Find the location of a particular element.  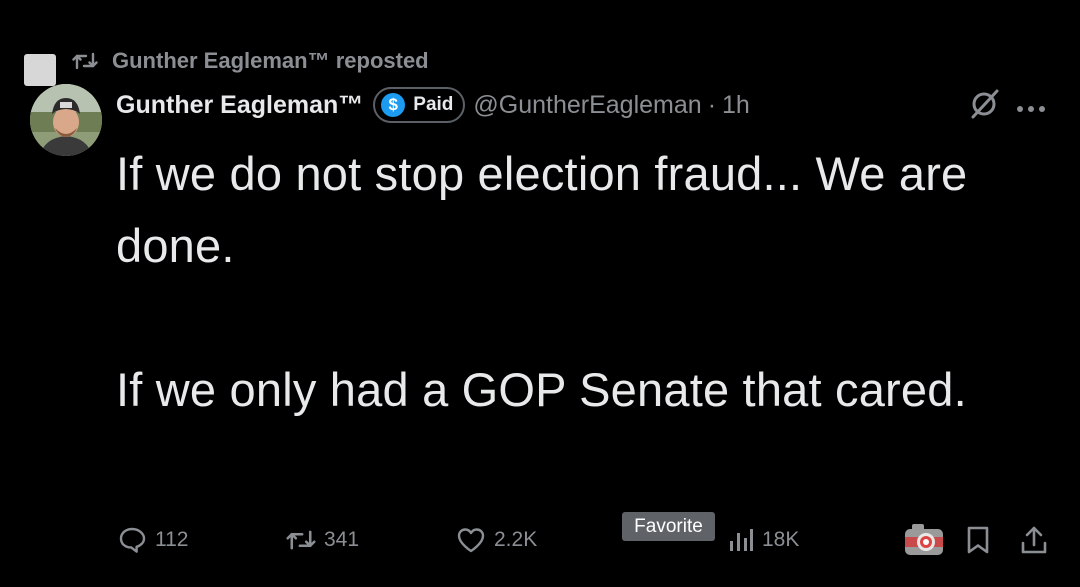

like-icon is located at coordinates (471, 540).